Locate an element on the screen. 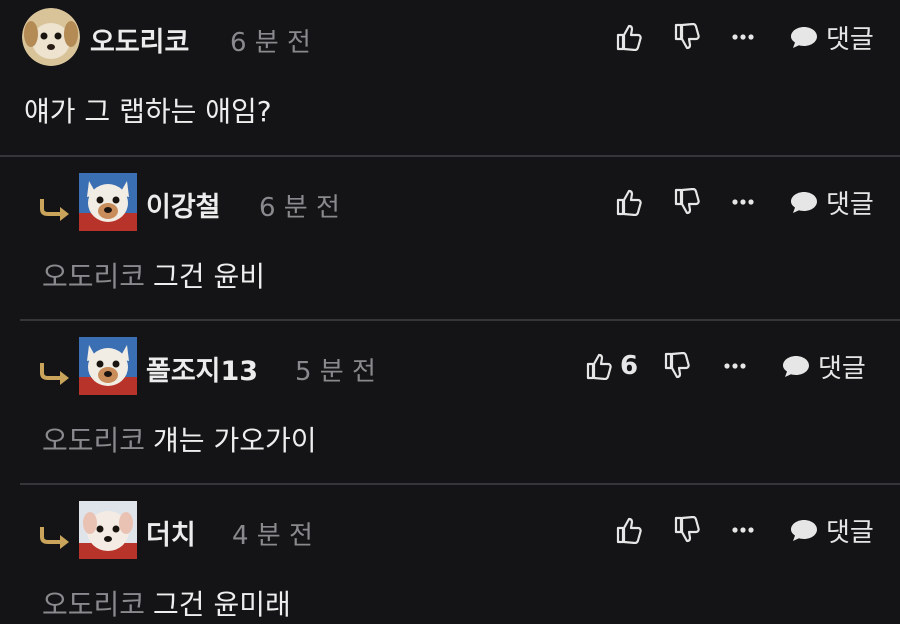 The height and width of the screenshot is (624, 900). comment-text: 오도리코 그건 윤비 is located at coordinates (153, 276).